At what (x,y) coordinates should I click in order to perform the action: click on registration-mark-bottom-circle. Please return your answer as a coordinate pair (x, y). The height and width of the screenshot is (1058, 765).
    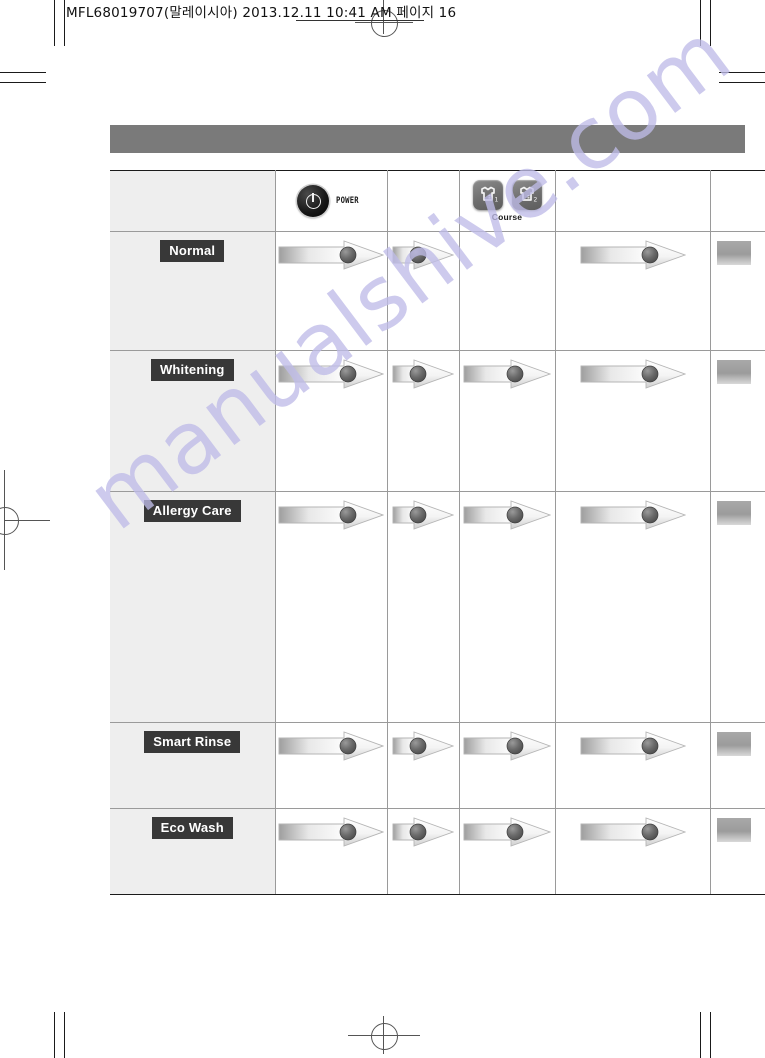
    Looking at the image, I should click on (384, 1036).